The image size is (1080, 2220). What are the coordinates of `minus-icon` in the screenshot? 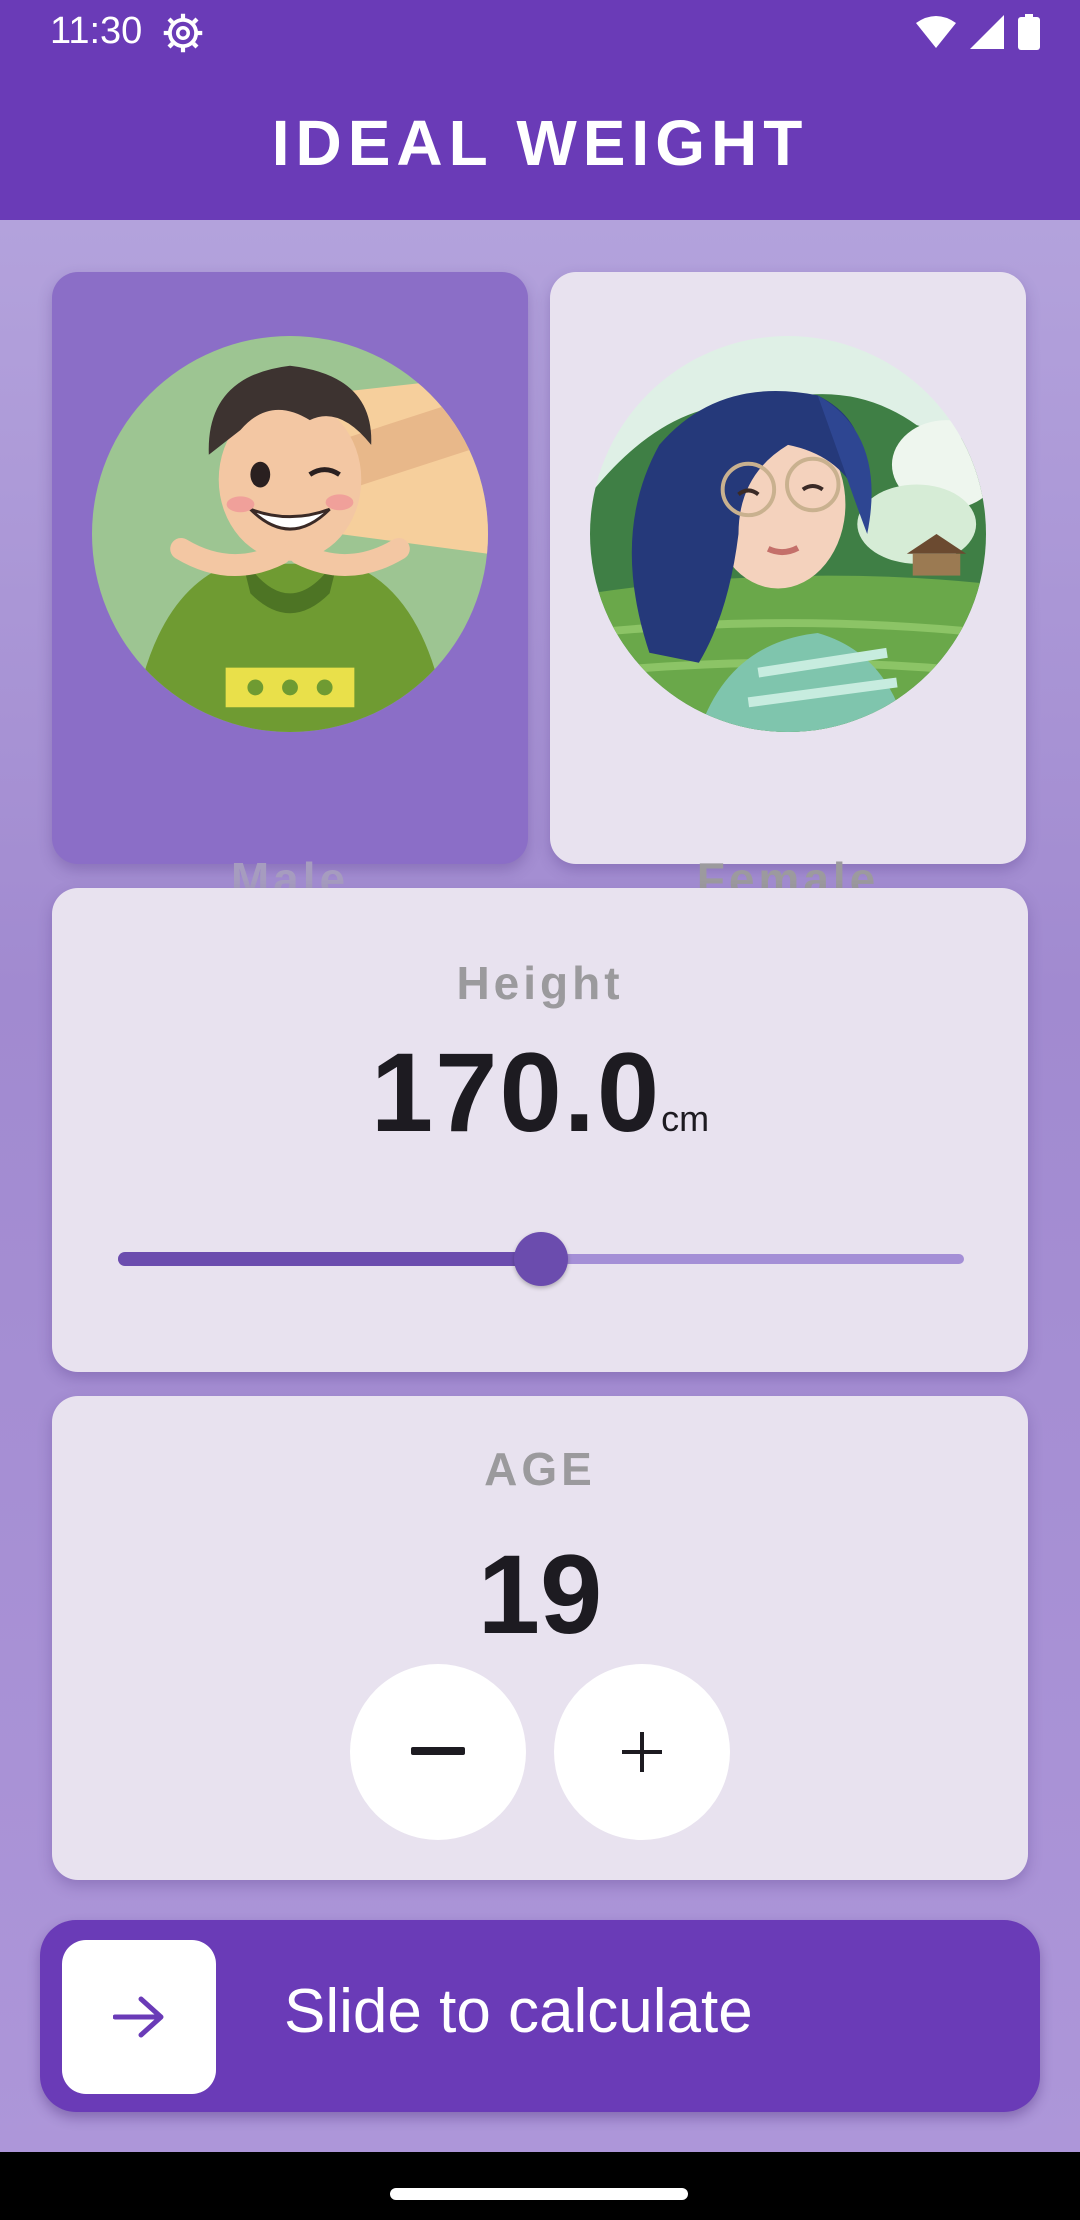 It's located at (438, 1751).